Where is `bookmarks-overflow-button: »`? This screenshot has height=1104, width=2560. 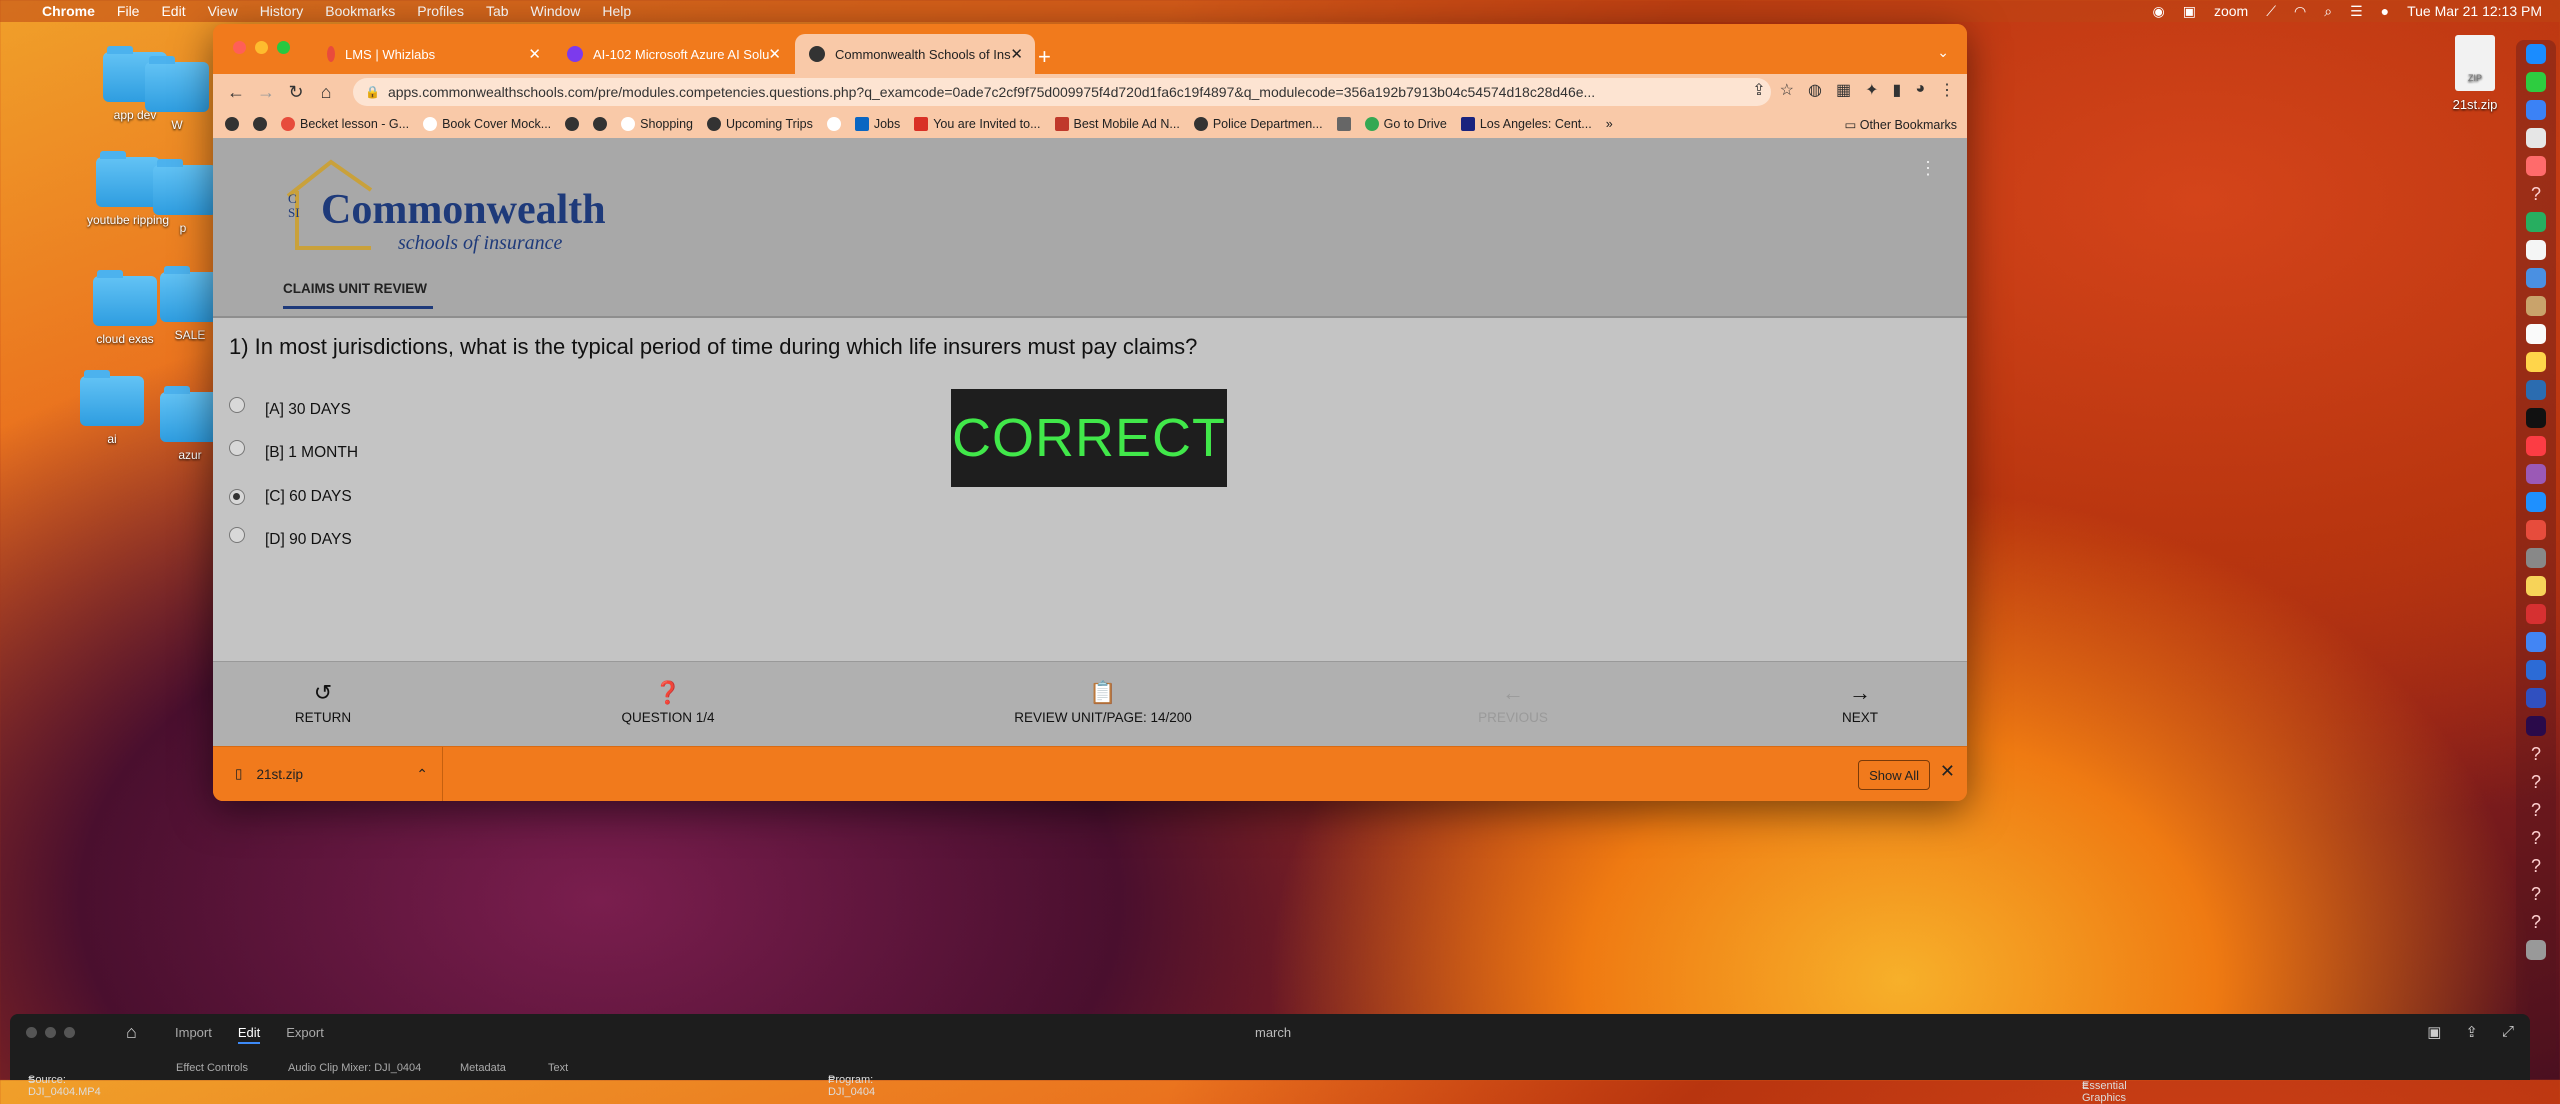 bookmarks-overflow-button: » is located at coordinates (1609, 124).